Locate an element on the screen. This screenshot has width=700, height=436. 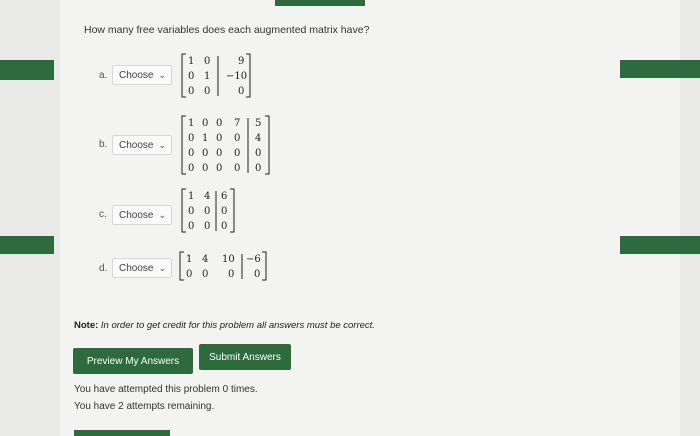
note-label: Note: is located at coordinates (86, 325).